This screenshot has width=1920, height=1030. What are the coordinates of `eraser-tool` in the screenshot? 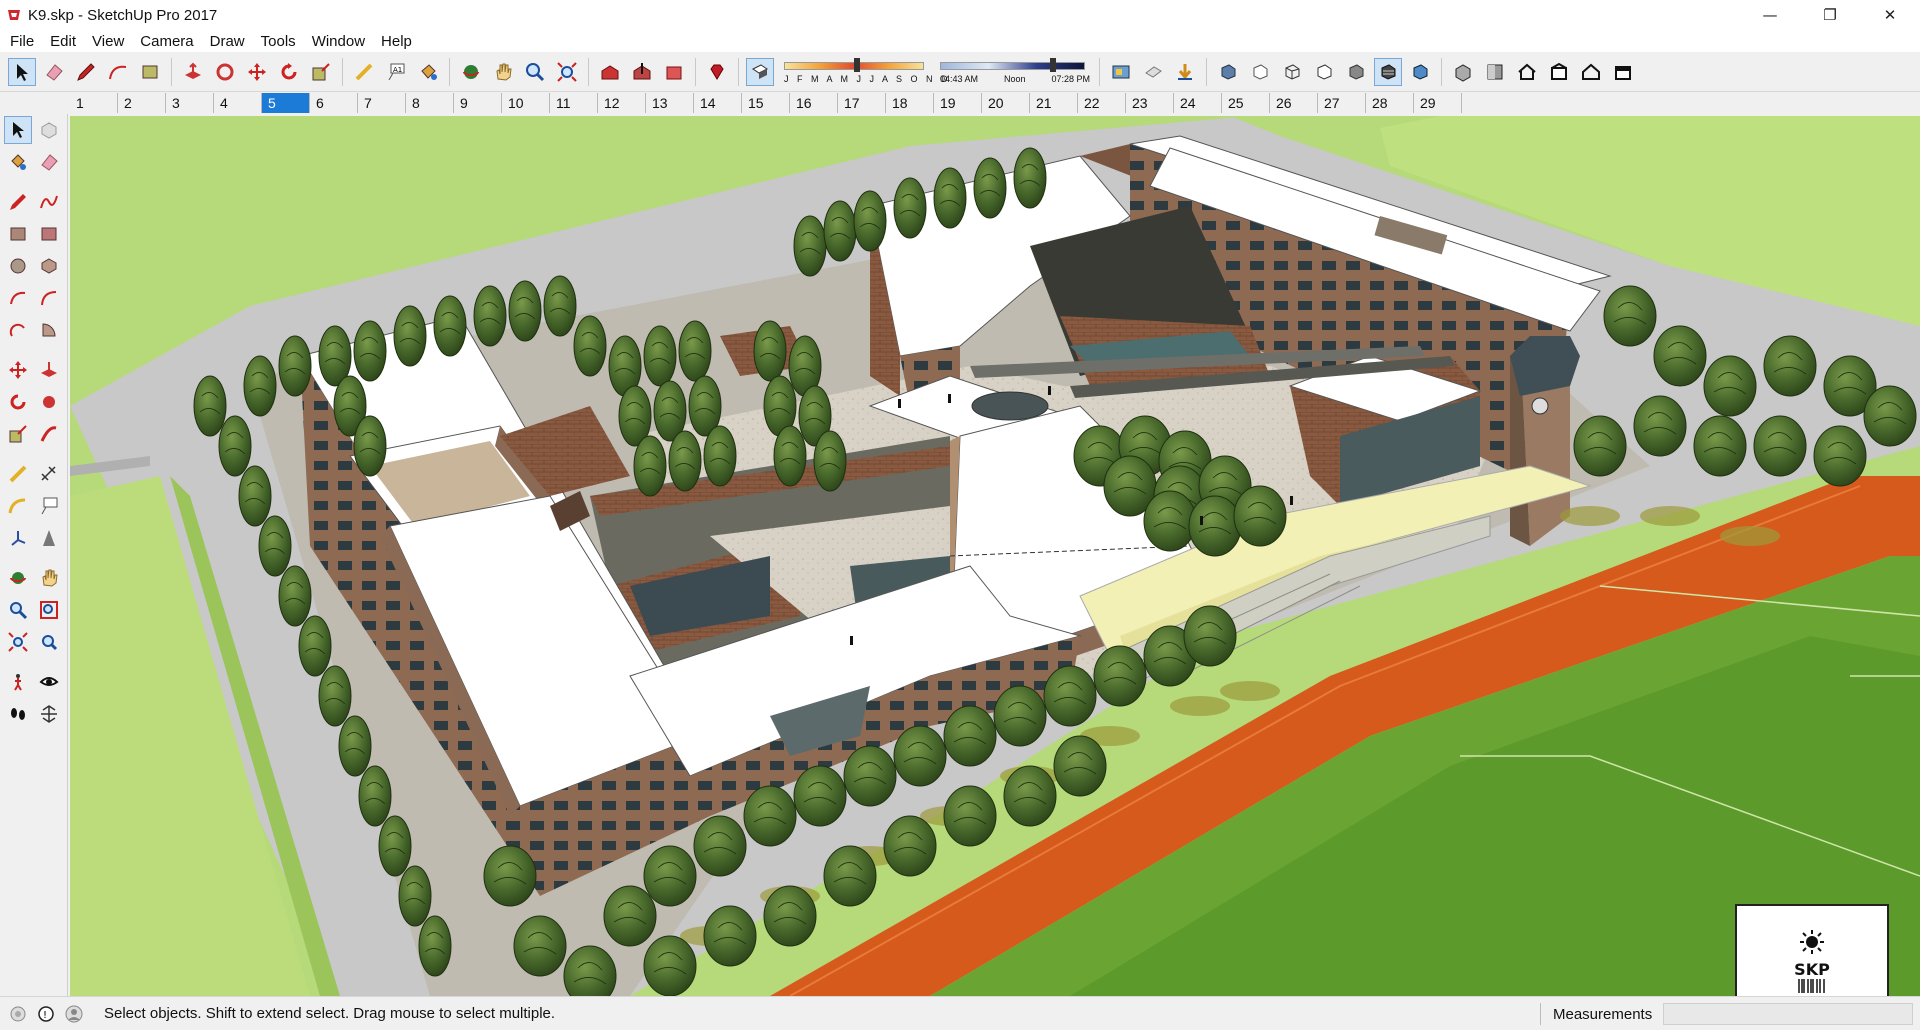 It's located at (50, 162).